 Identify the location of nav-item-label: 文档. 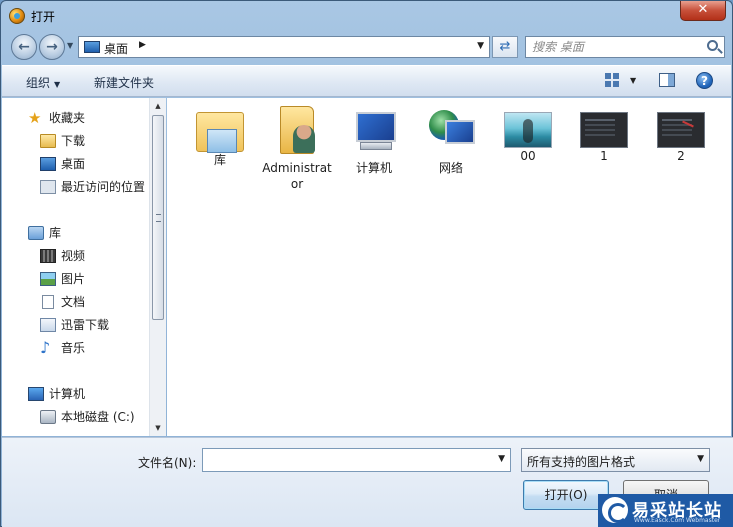
(73, 302).